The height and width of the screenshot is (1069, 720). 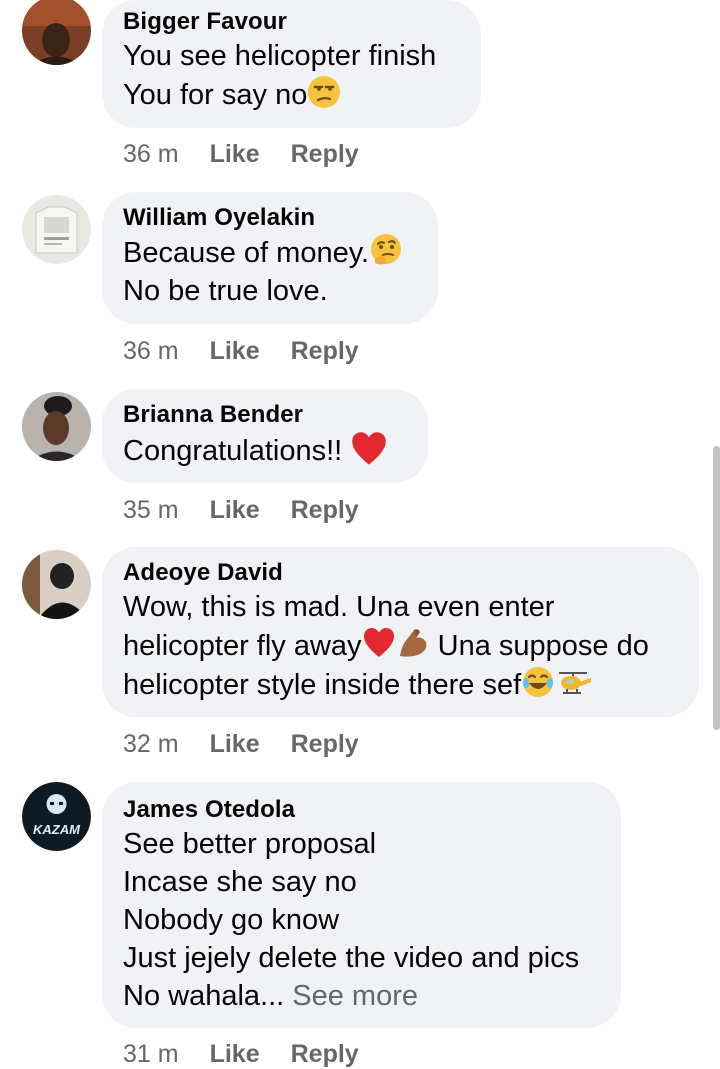 What do you see at coordinates (270, 218) in the screenshot?
I see `comment-author: William Oyelakin` at bounding box center [270, 218].